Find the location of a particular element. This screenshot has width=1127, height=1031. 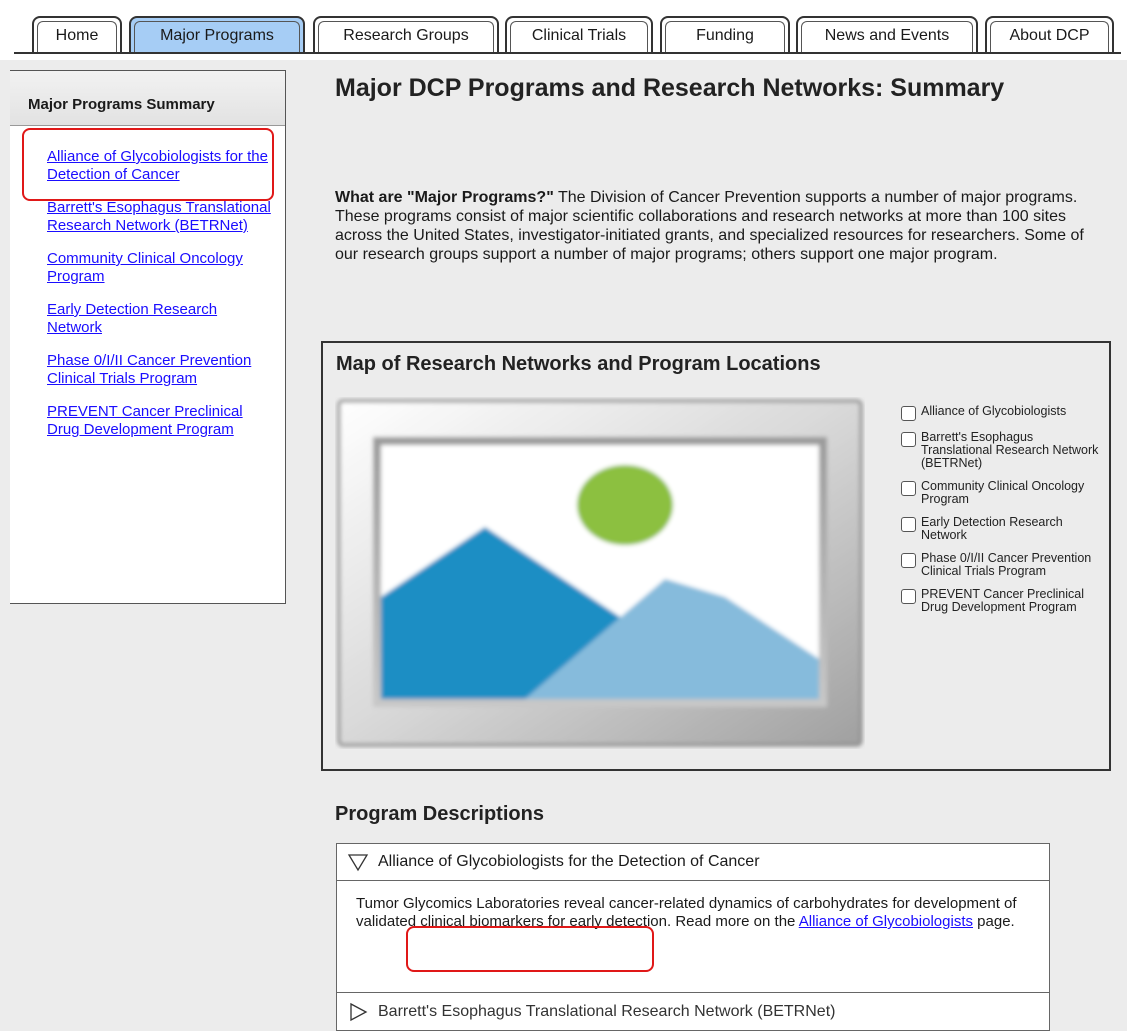

sidebar-header: Major Programs Summary is located at coordinates (147, 98).